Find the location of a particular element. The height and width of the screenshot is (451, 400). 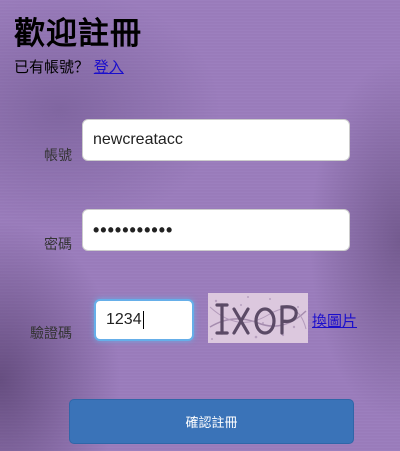

login-link: 登入 is located at coordinates (109, 67).